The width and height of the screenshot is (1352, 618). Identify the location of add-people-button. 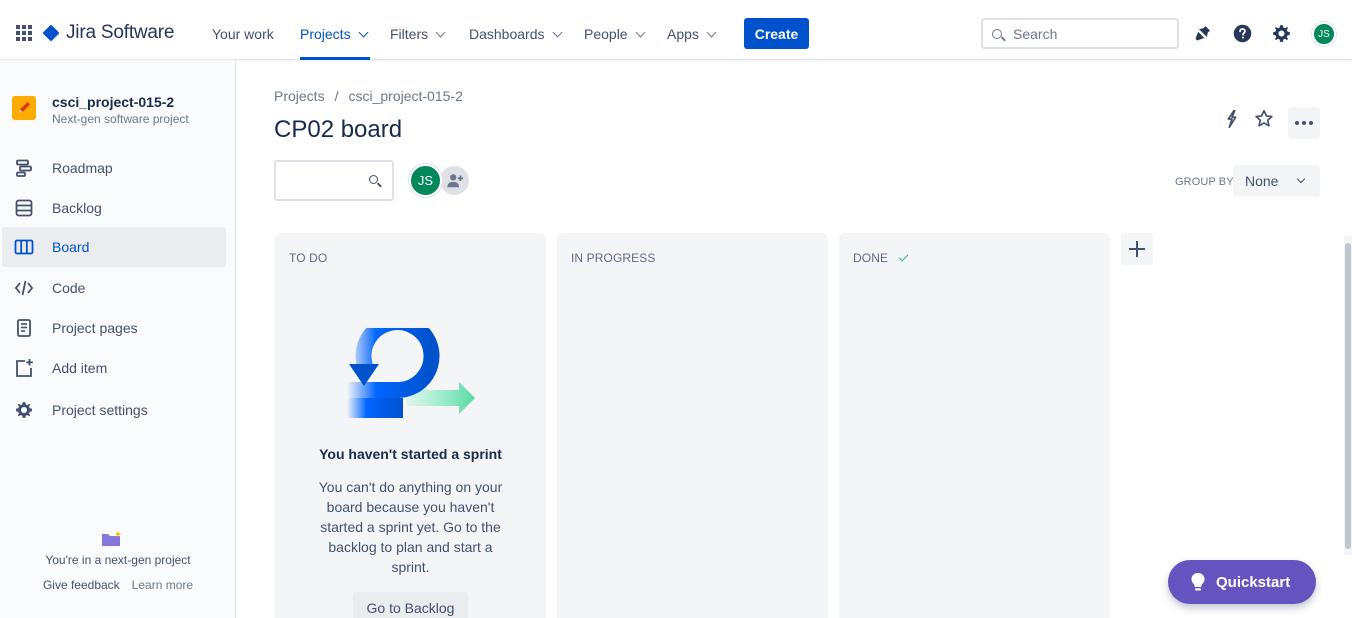
(454, 180).